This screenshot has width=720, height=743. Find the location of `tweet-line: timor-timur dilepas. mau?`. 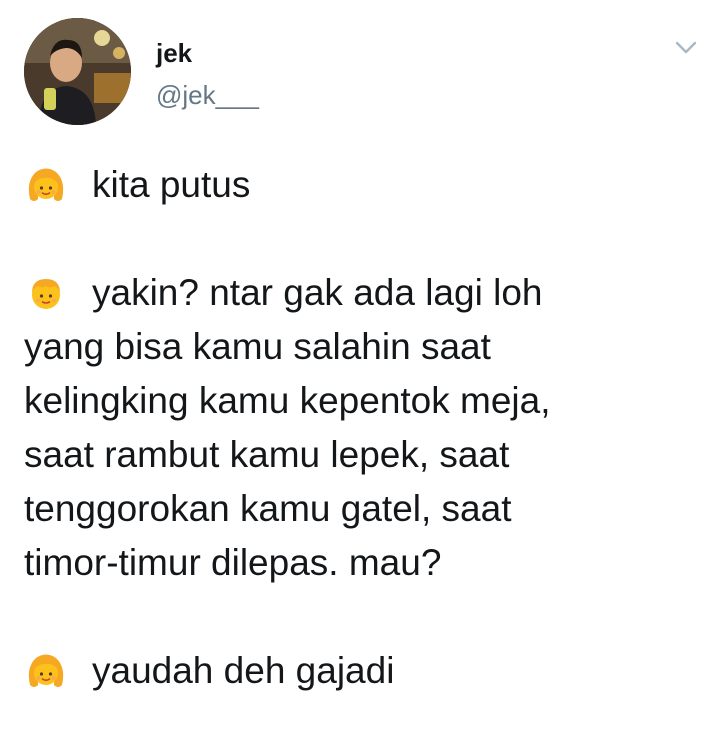

tweet-line: timor-timur dilepas. mau? is located at coordinates (364, 563).